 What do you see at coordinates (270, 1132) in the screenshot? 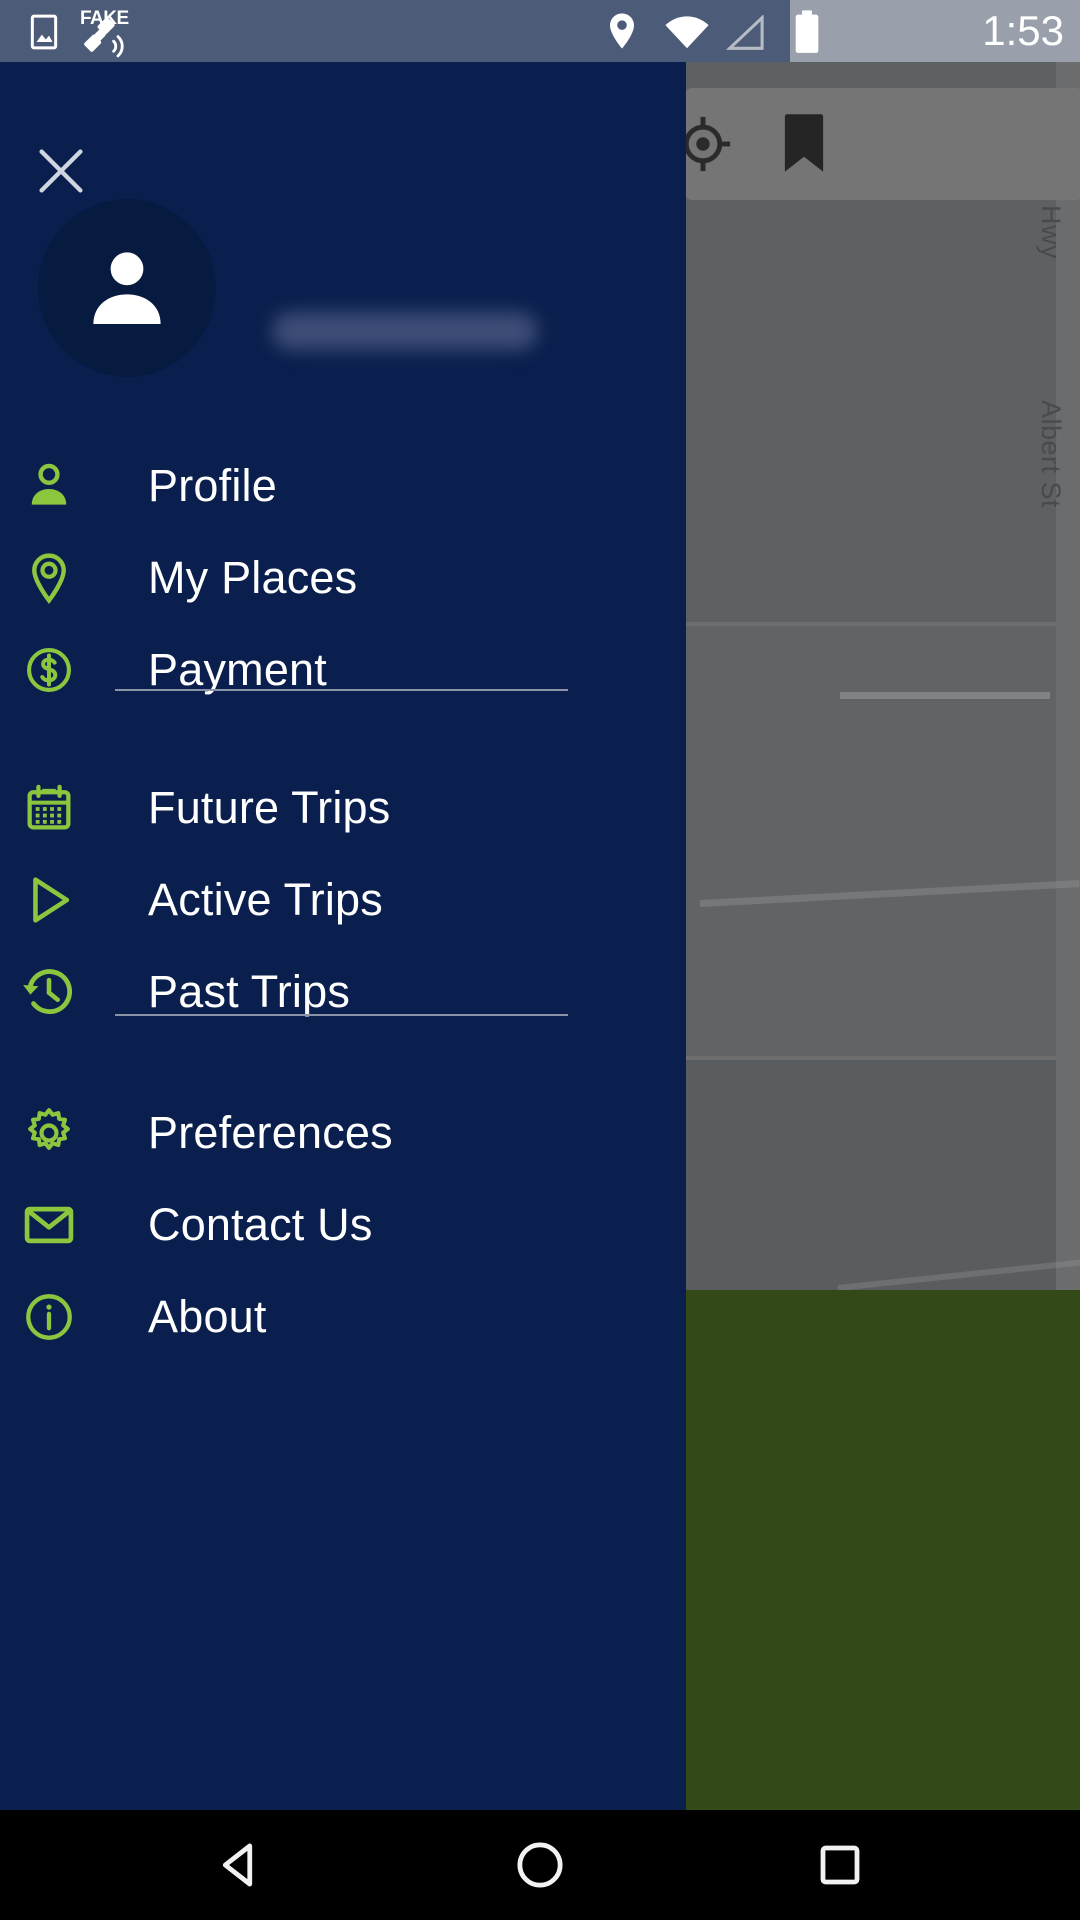
I see `menu-label-preferences: Preferences` at bounding box center [270, 1132].